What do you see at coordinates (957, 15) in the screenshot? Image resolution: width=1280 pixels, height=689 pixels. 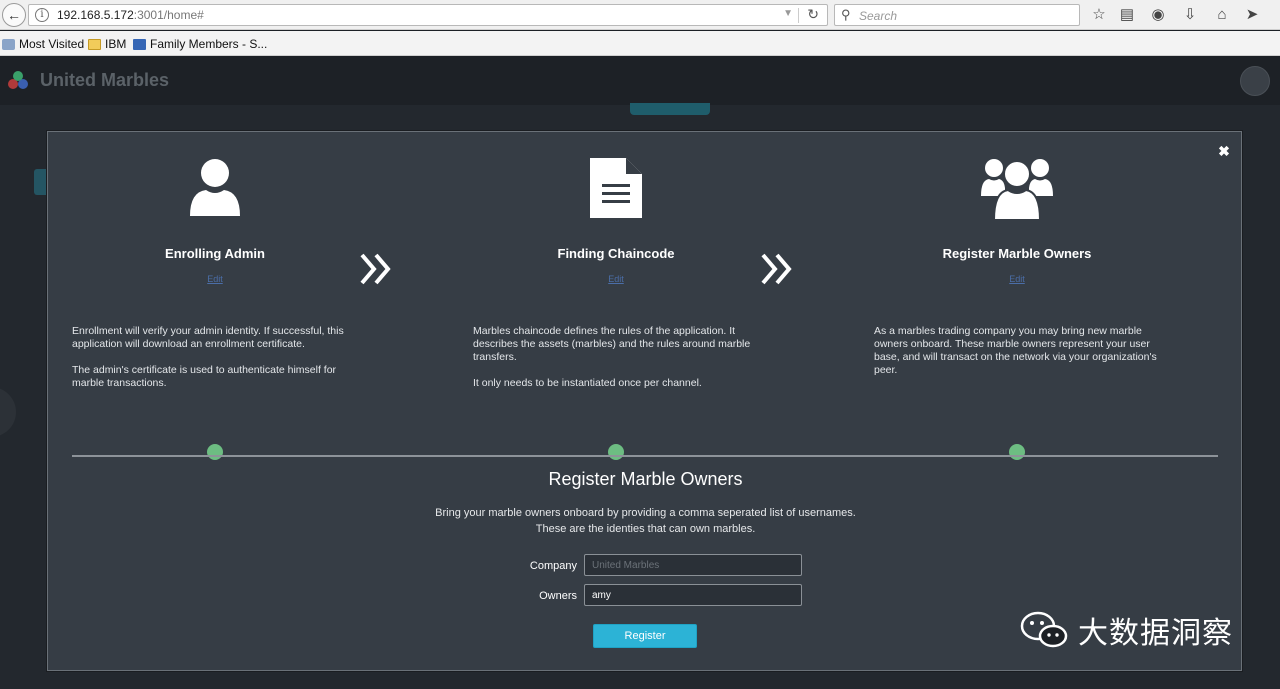 I see `browser-search-bar: ⚲ Search` at bounding box center [957, 15].